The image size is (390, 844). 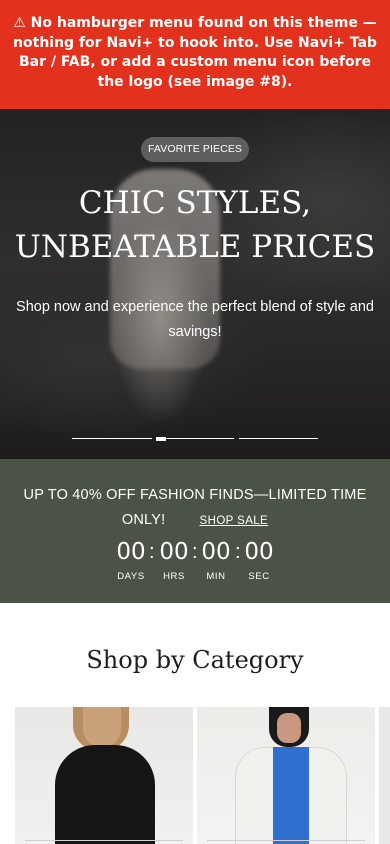 I want to click on hero-badge: FAVORITE PIECES, so click(x=195, y=149).